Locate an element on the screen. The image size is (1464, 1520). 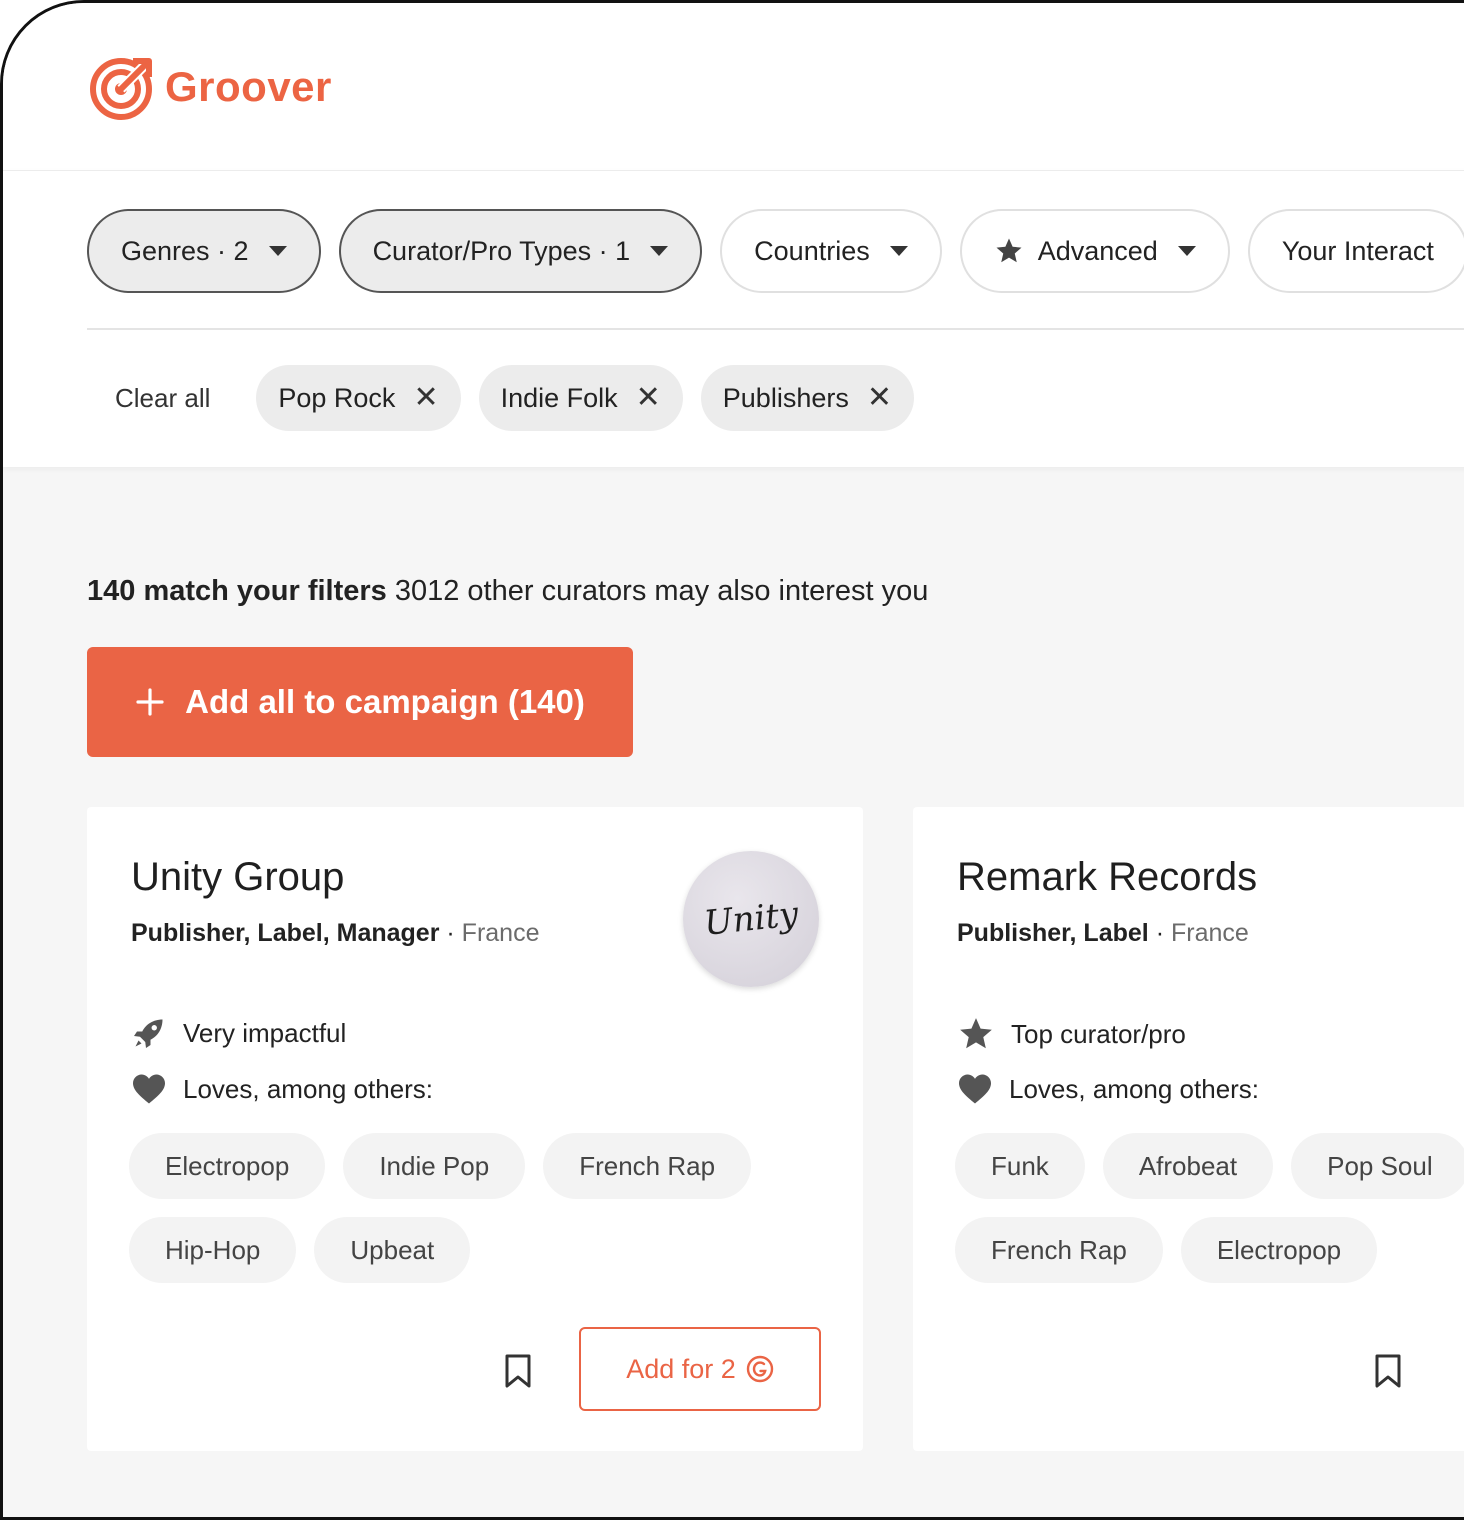
feature-text: Very impactful is located at coordinates (265, 1032).